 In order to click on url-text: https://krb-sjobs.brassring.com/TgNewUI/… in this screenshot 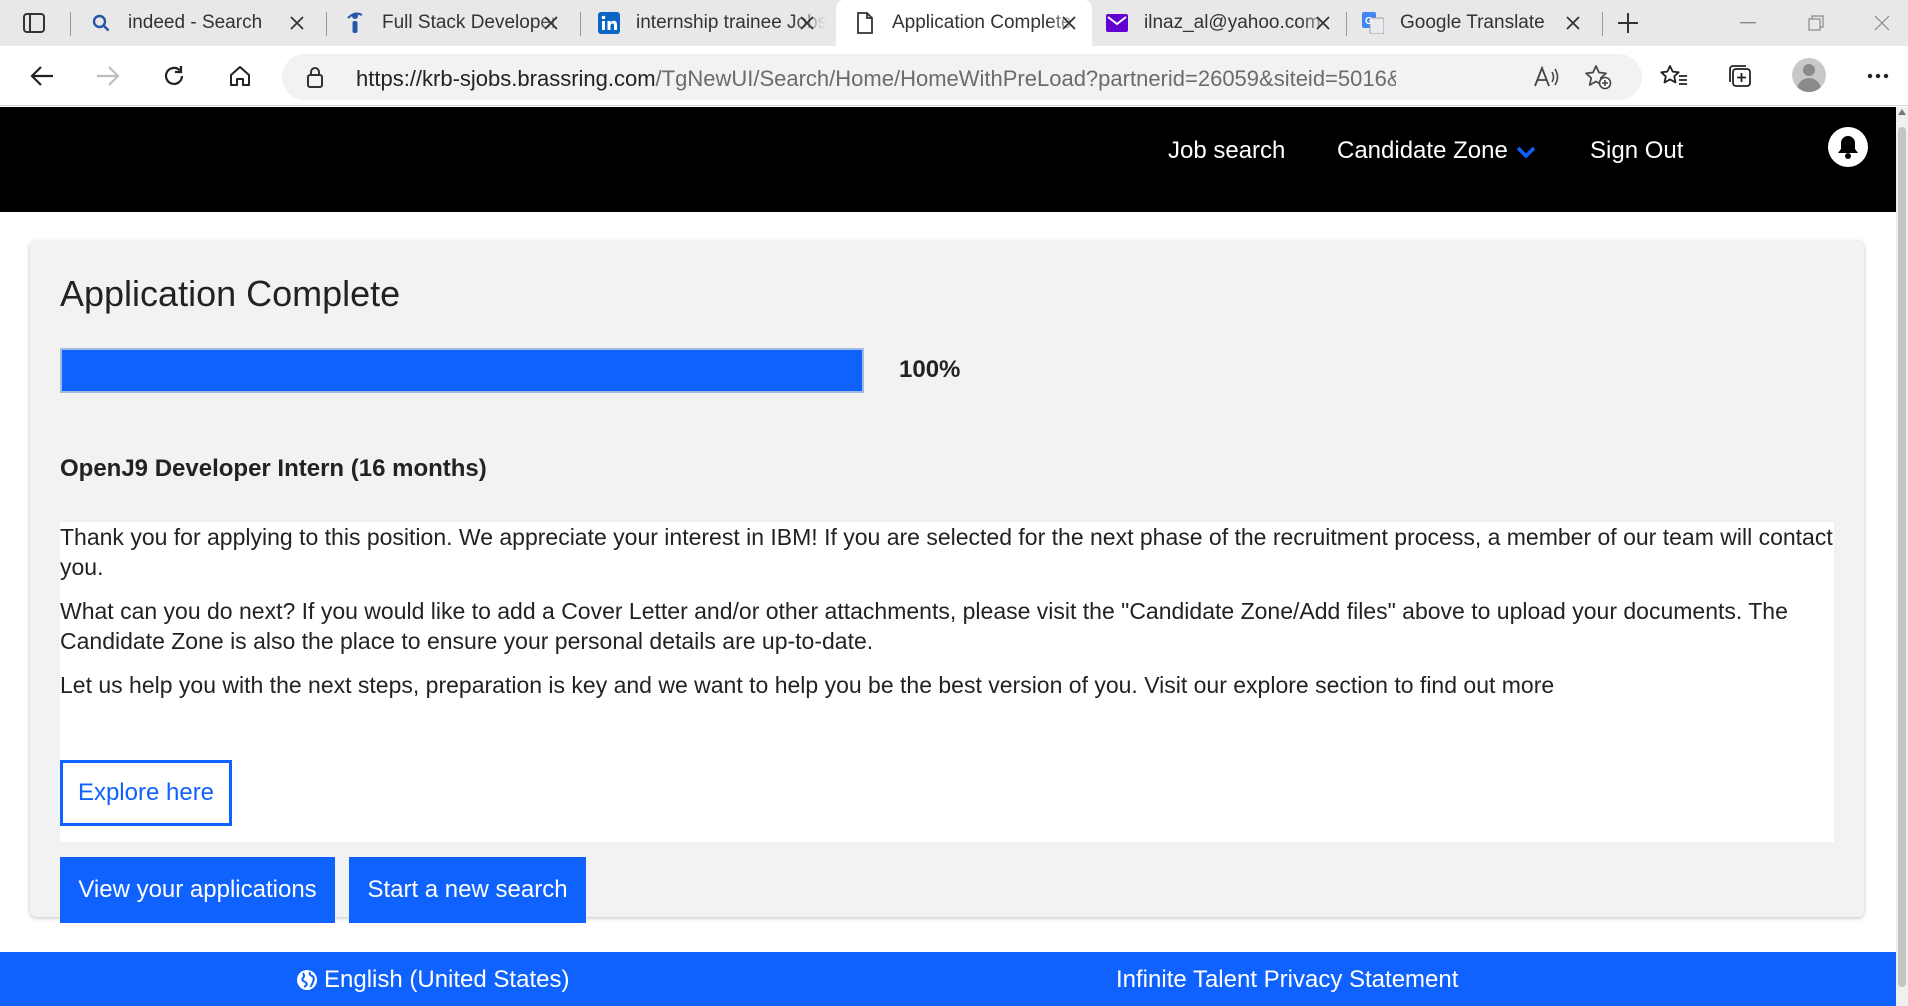, I will do `click(876, 79)`.